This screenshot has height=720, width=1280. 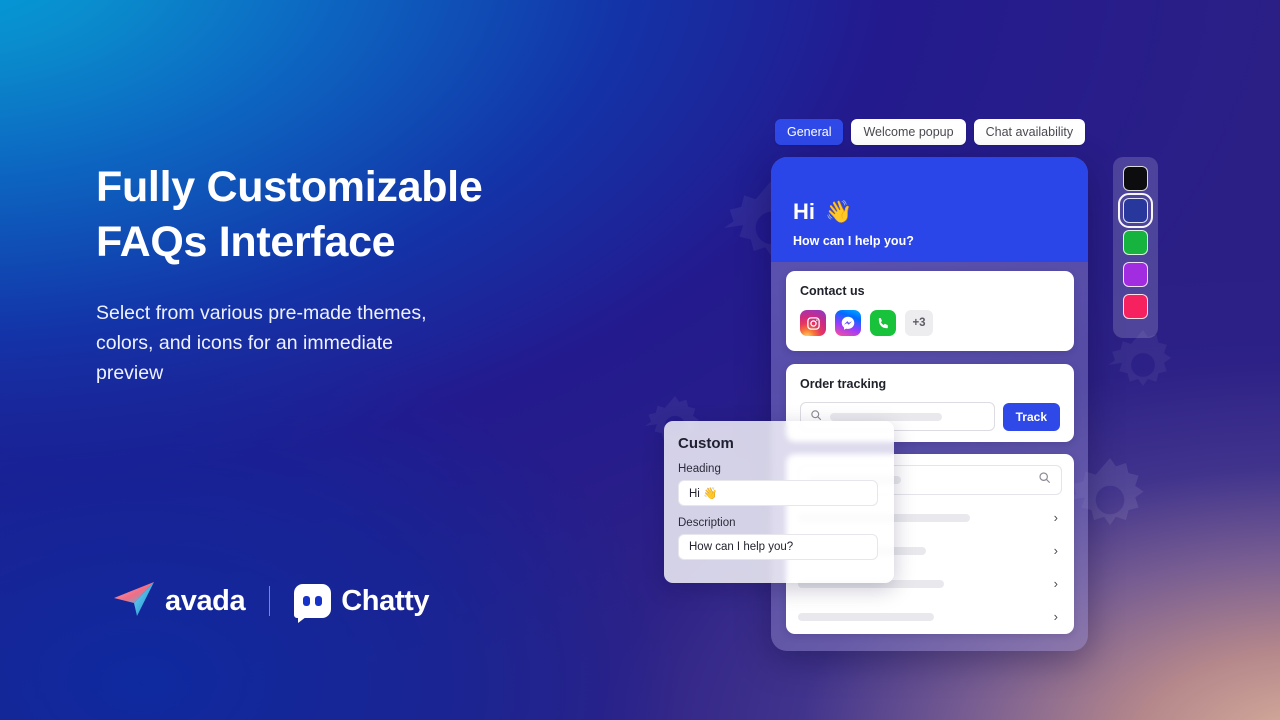 I want to click on chatty-logo: Chatty, so click(x=362, y=603).